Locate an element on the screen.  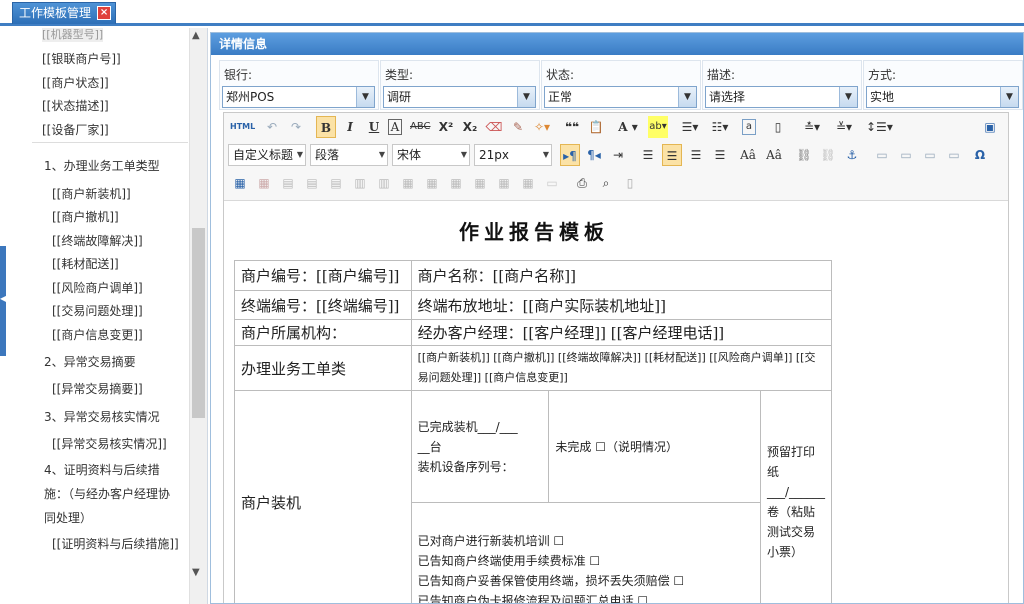
split-cells-icon: ▦ is located at coordinates (480, 183).